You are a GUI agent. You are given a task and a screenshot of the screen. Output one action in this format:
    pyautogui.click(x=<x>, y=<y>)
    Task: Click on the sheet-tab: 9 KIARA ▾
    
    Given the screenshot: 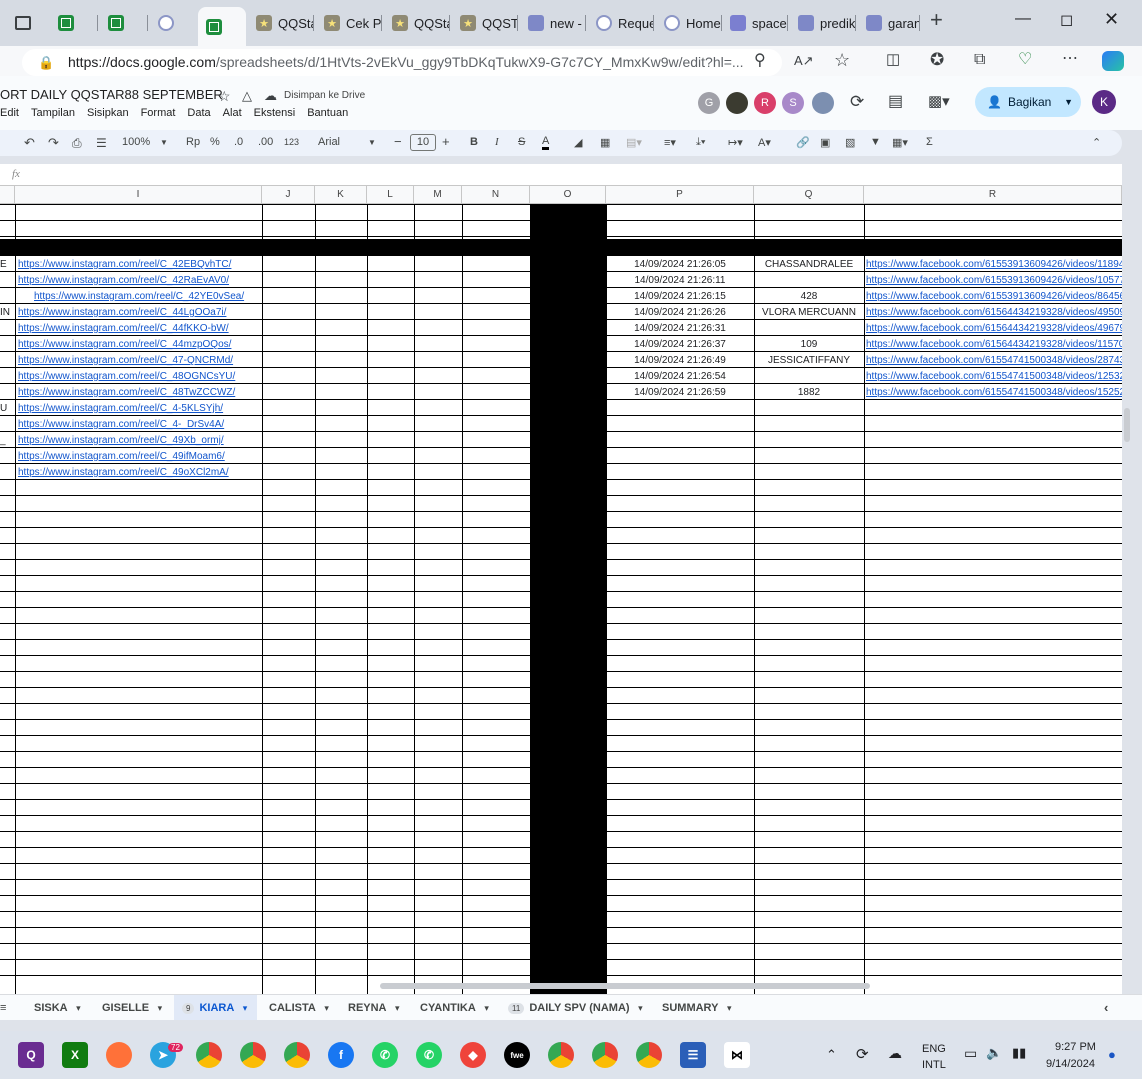 What is the action you would take?
    pyautogui.click(x=216, y=1007)
    